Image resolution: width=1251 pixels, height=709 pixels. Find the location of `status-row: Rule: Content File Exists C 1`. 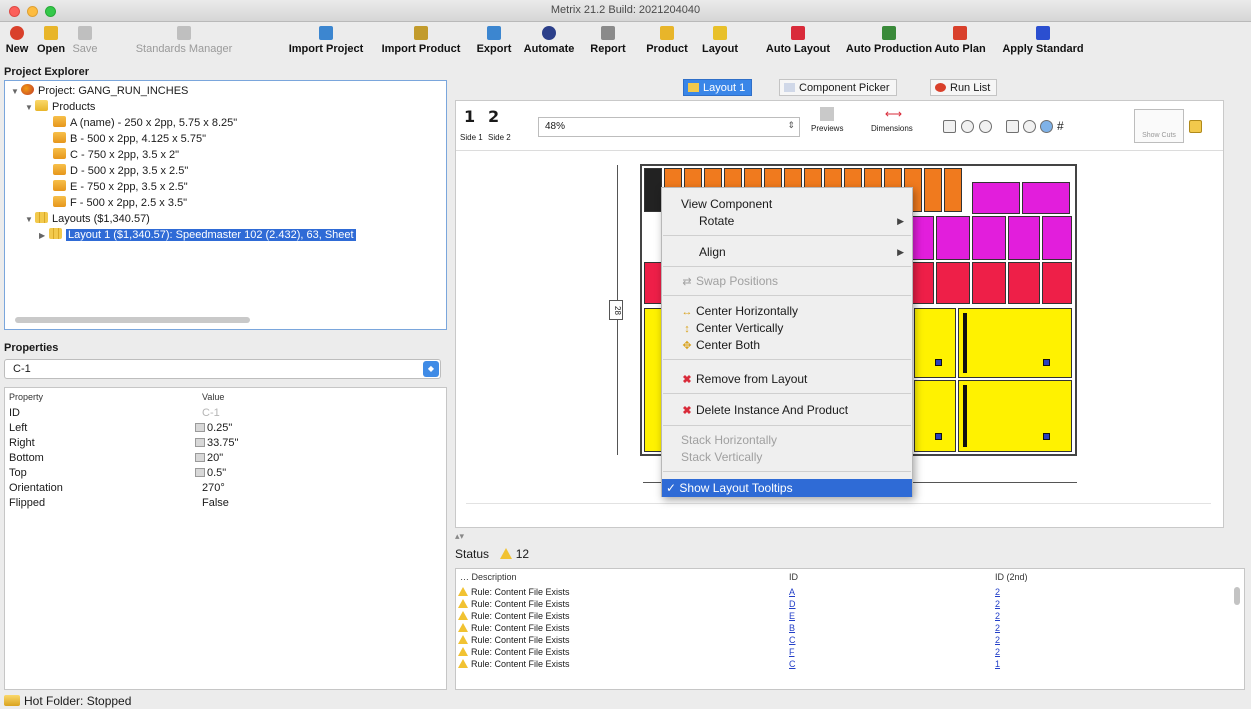

status-row: Rule: Content File Exists C 1 is located at coordinates (850, 664).